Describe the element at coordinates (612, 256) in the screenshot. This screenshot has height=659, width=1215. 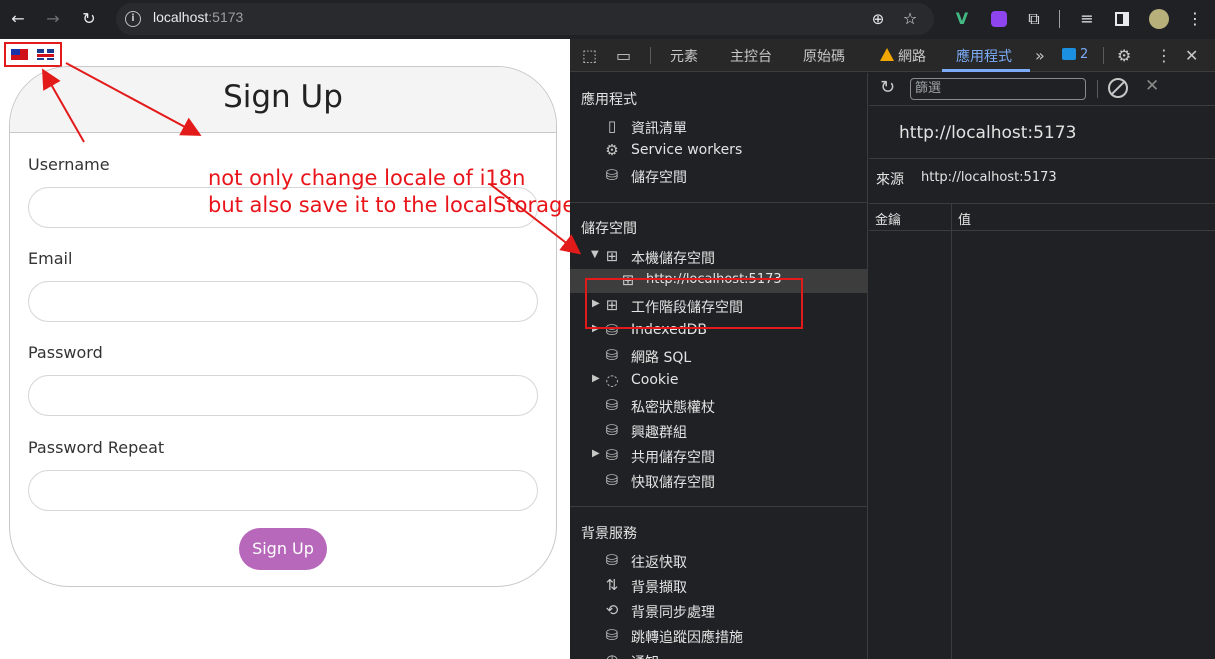
I see `table-icon: ⊞` at that location.